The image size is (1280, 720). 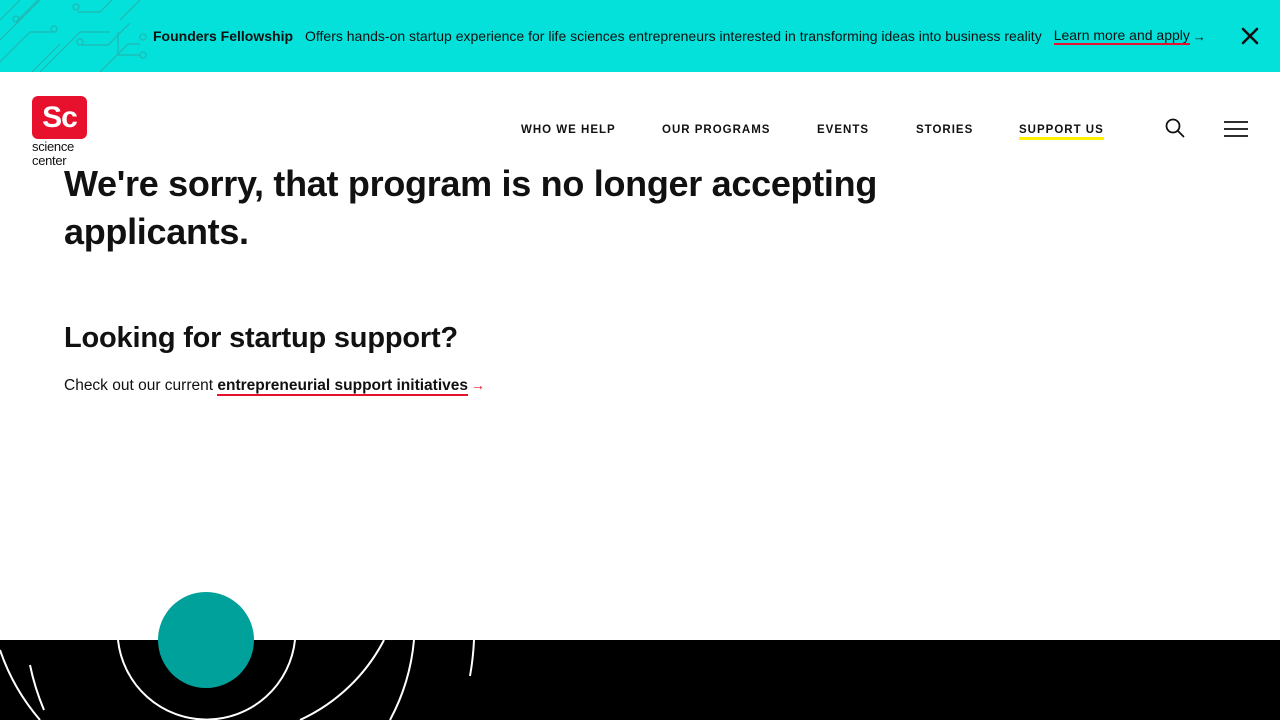 What do you see at coordinates (343, 386) in the screenshot?
I see `entrepreneurial-support-link: entrepreneurial support initiatives` at bounding box center [343, 386].